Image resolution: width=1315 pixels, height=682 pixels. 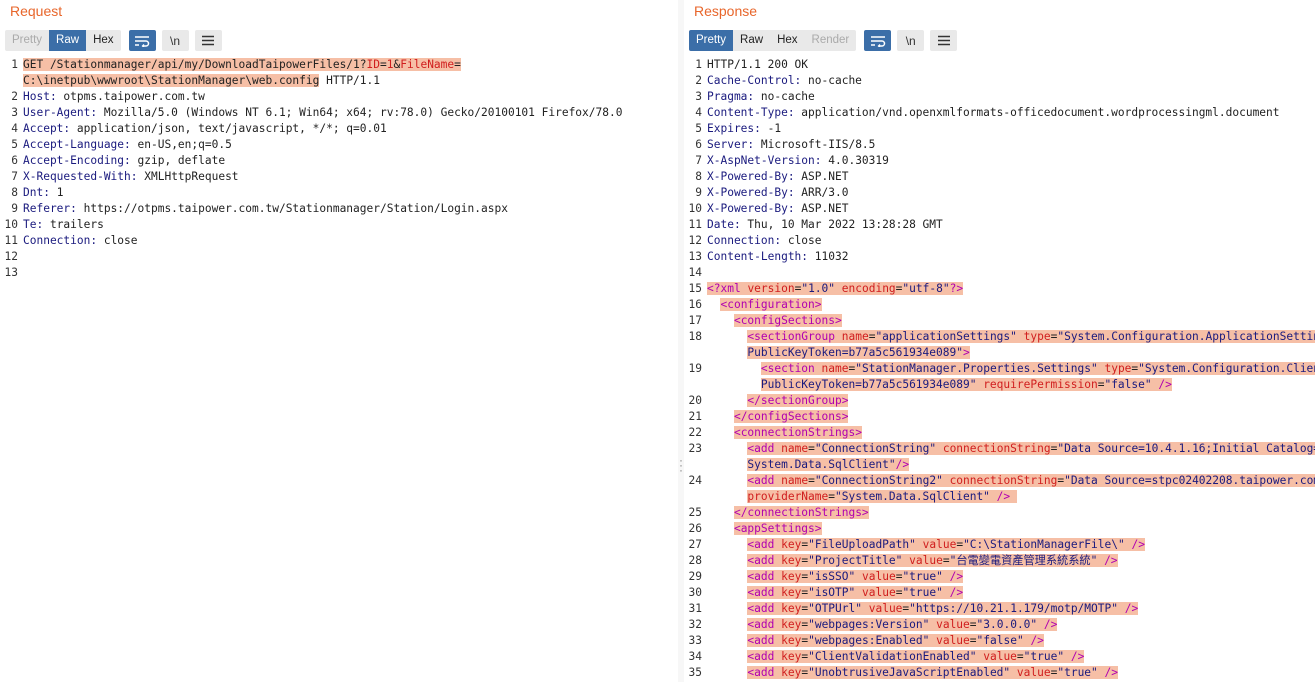 I want to click on code-line: 2 Host: otpms.taipower.com.tw, so click(x=339, y=97).